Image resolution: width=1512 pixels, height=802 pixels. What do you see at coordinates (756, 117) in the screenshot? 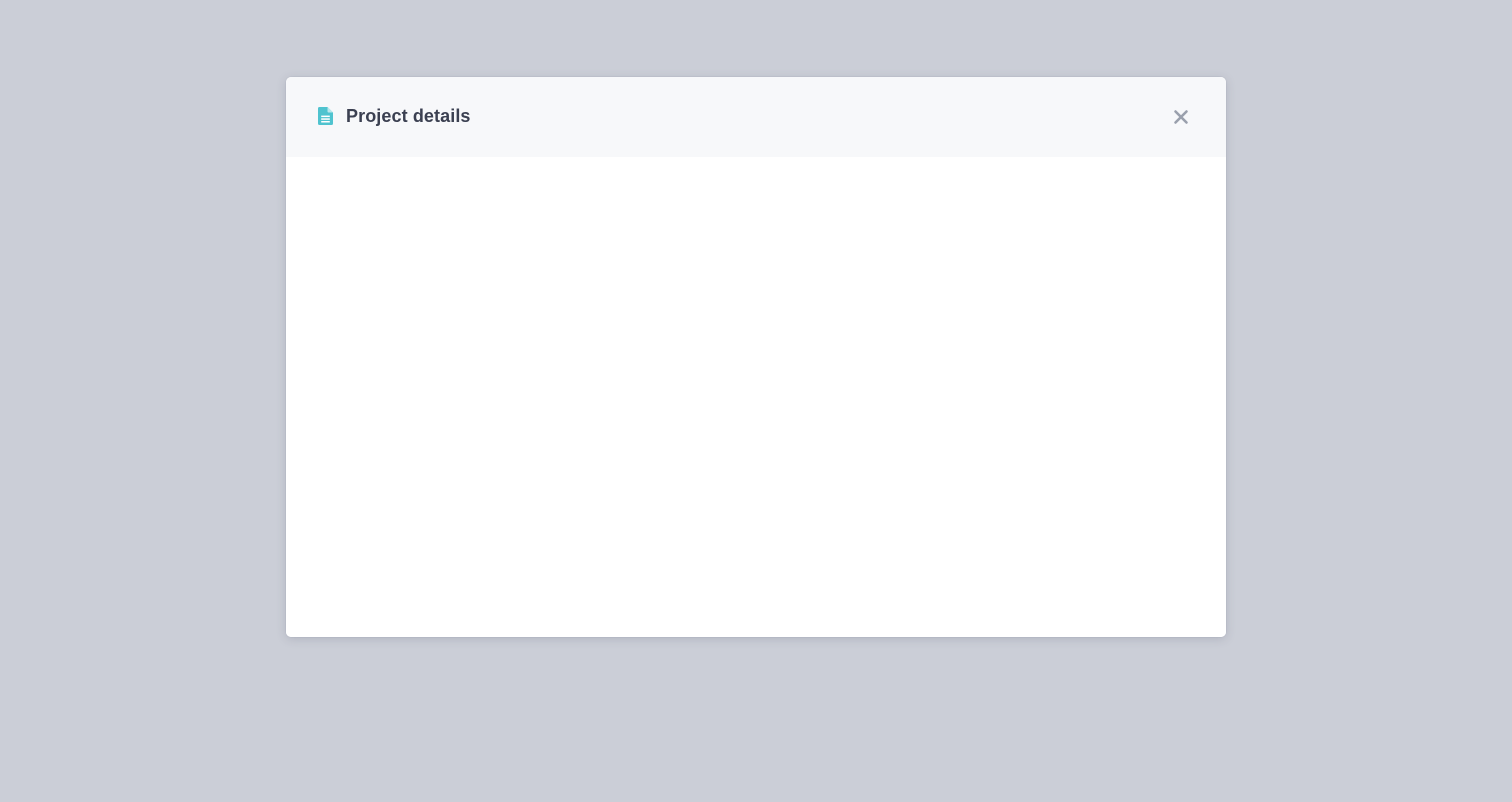
I see `modal-header: Project details` at bounding box center [756, 117].